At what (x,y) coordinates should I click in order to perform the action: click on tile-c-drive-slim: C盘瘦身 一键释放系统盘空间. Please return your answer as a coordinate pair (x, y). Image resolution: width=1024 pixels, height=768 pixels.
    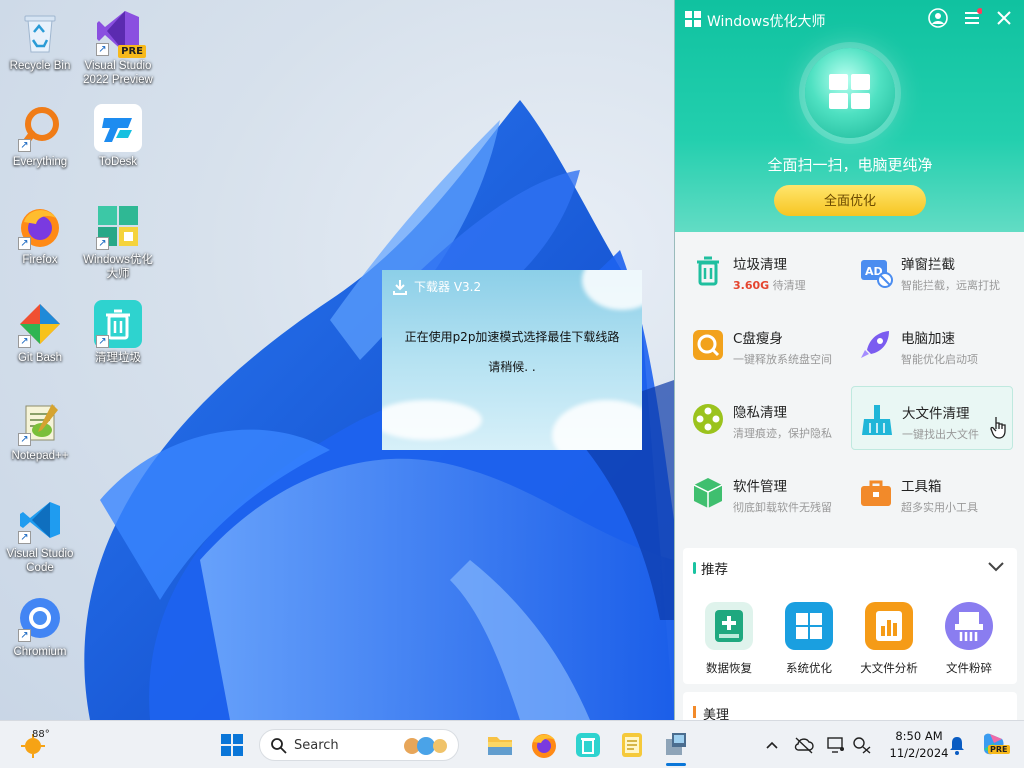
    Looking at the image, I should click on (764, 344).